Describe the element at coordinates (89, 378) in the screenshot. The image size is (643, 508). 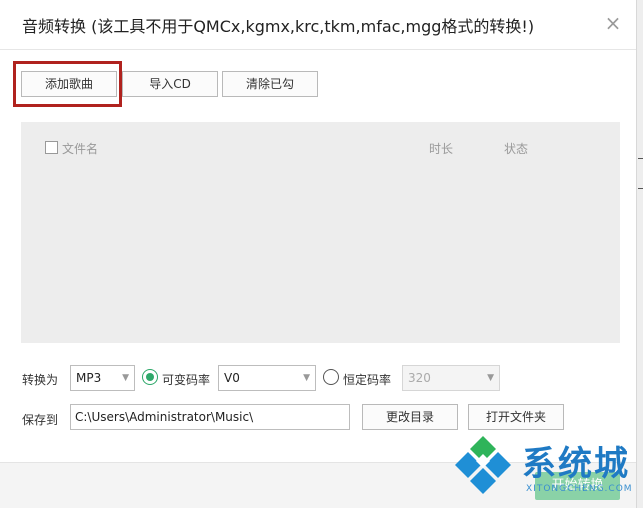
I see `format-select-value: MP3` at that location.